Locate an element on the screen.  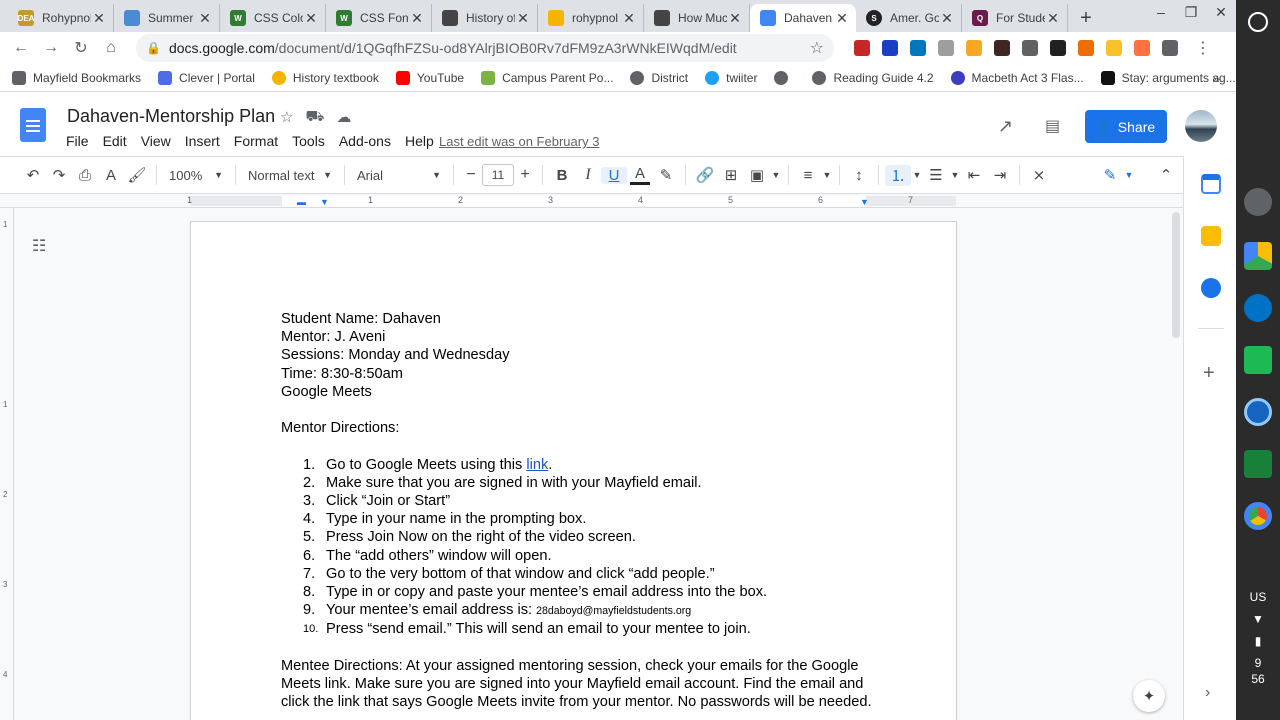
share-button: 👤 Share is located at coordinates (1126, 126).